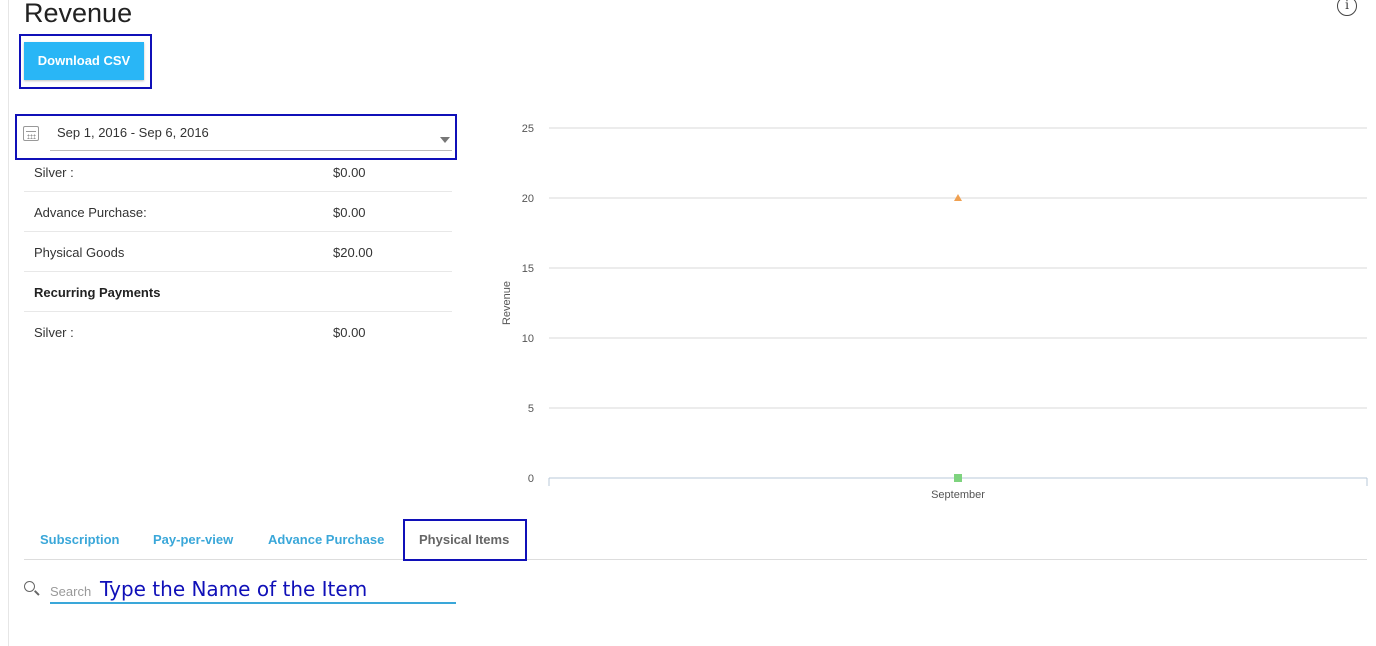  Describe the element at coordinates (528, 269) in the screenshot. I see `y-tick-label: 15` at that location.